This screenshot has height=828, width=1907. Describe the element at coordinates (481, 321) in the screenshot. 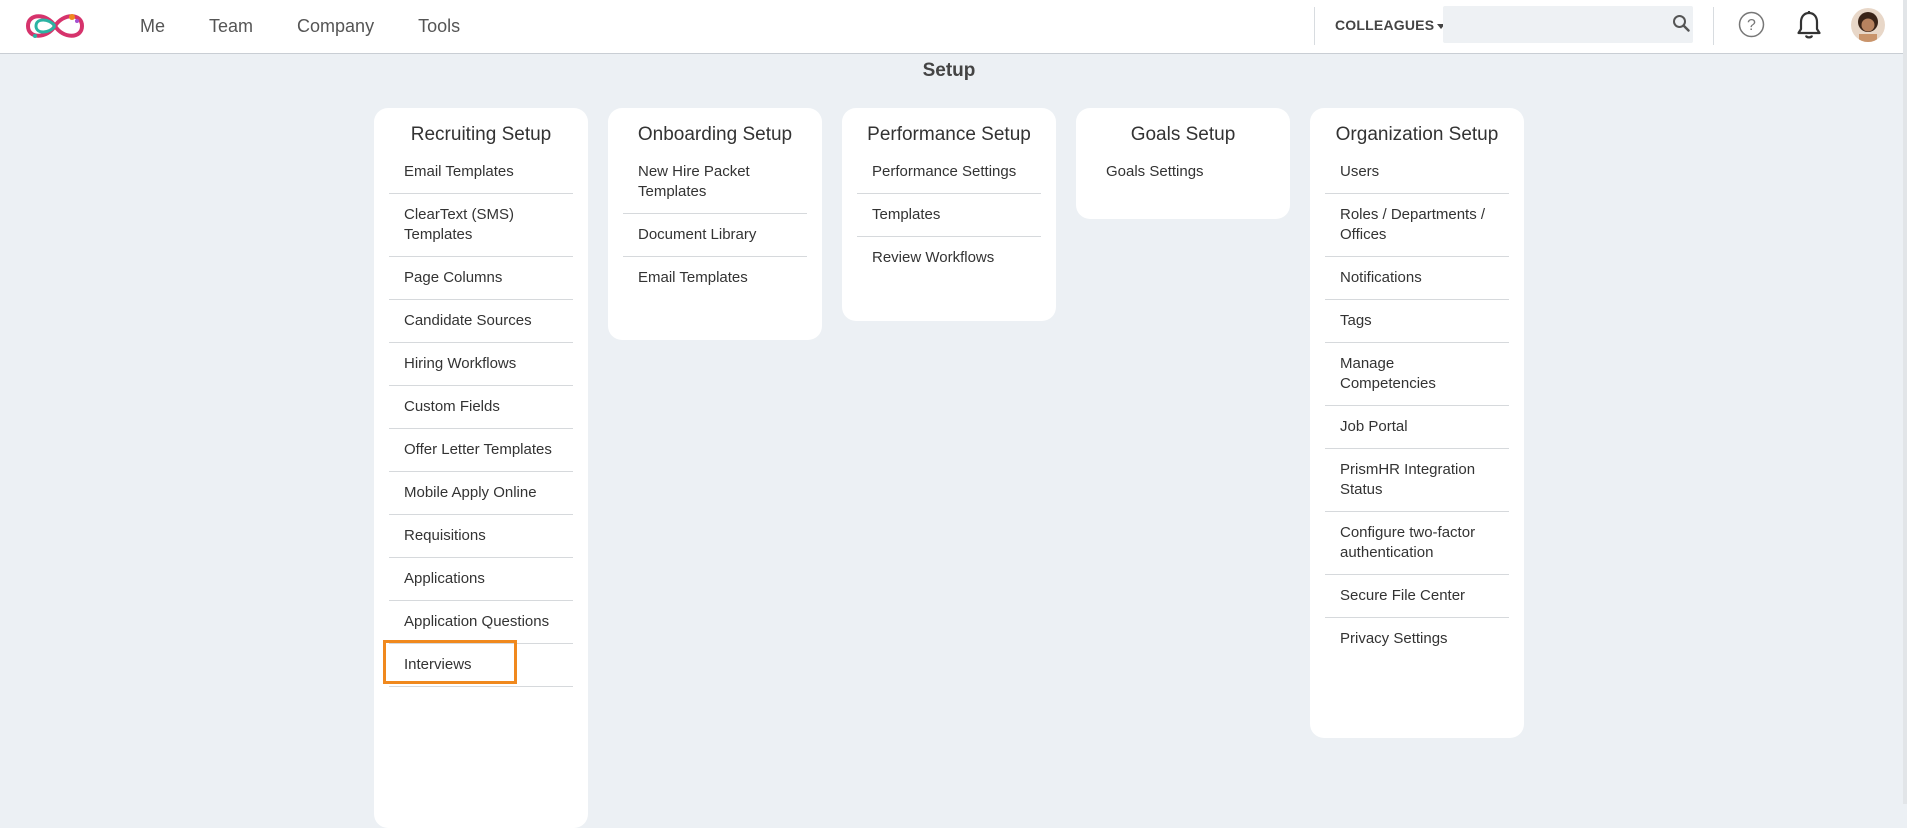

I see `link-candidate-sources: Candidate Sources` at that location.